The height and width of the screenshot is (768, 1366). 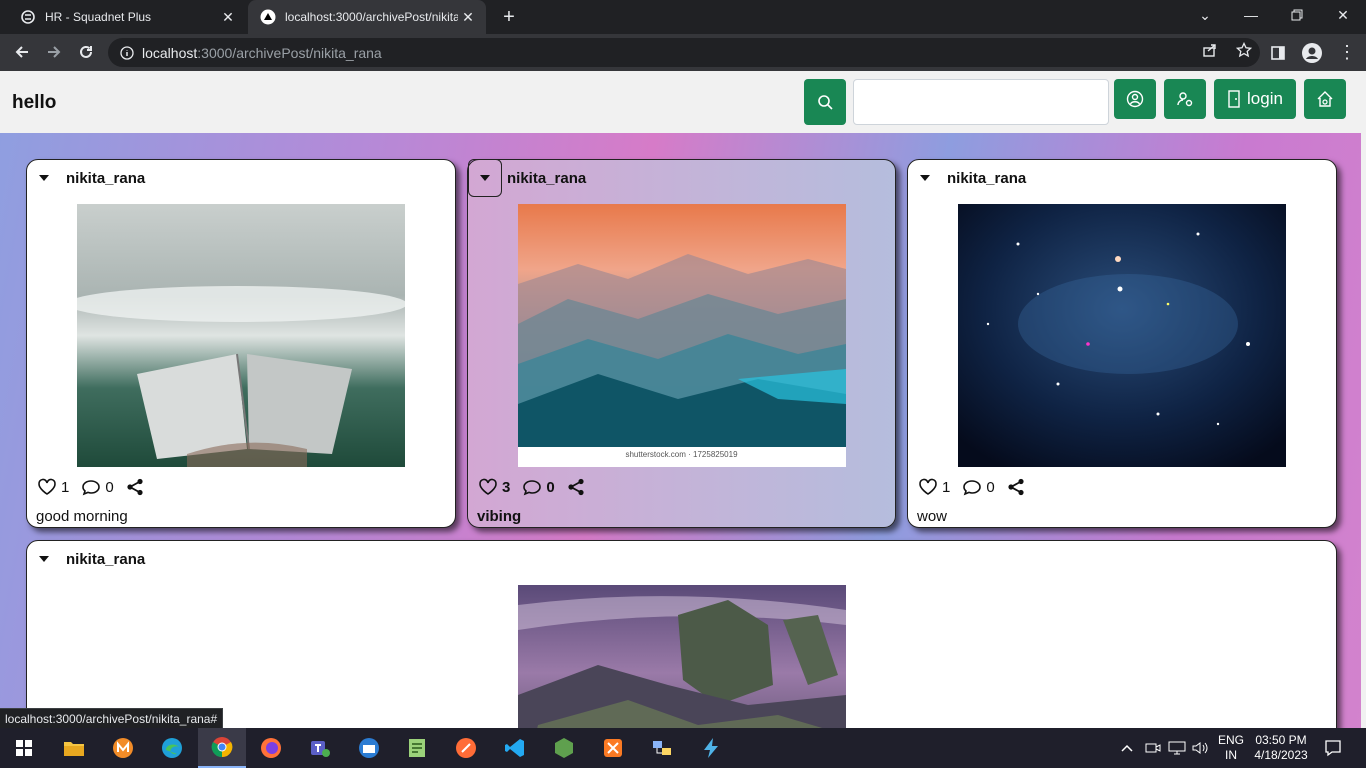 I want to click on lightning-app-icon, so click(x=711, y=748).